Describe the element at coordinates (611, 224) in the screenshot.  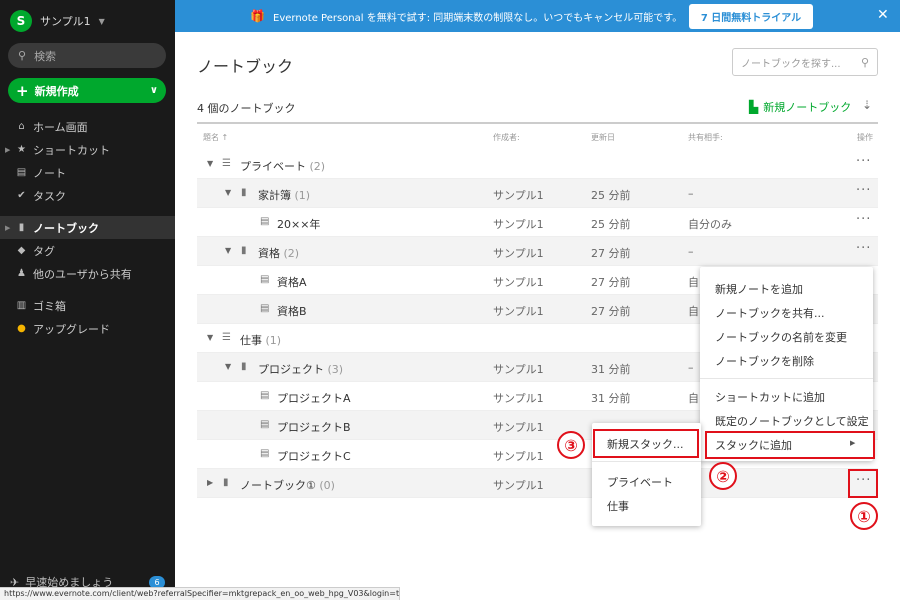
I see `row-updated: 25 分前` at that location.